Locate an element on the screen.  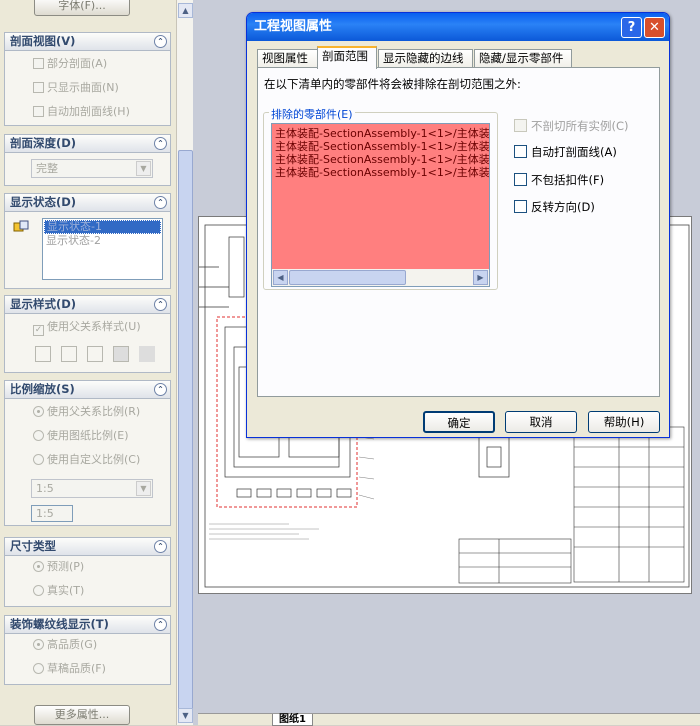
scroll-left-icon: ◀ is located at coordinates (280, 277).